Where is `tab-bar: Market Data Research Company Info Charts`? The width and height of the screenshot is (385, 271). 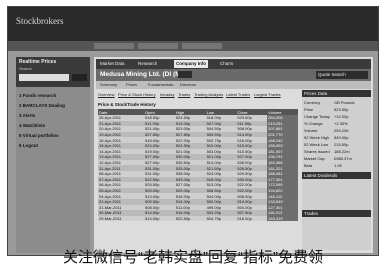
tab-bar: Market Data Research Company Info Charts is located at coordinates (233, 64).